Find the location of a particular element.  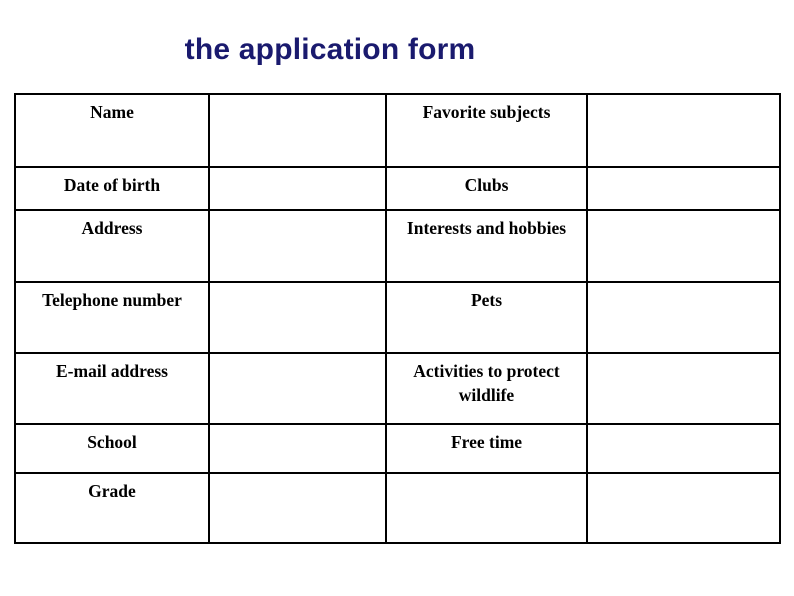

row-label-left: Telephone number is located at coordinates (112, 317).